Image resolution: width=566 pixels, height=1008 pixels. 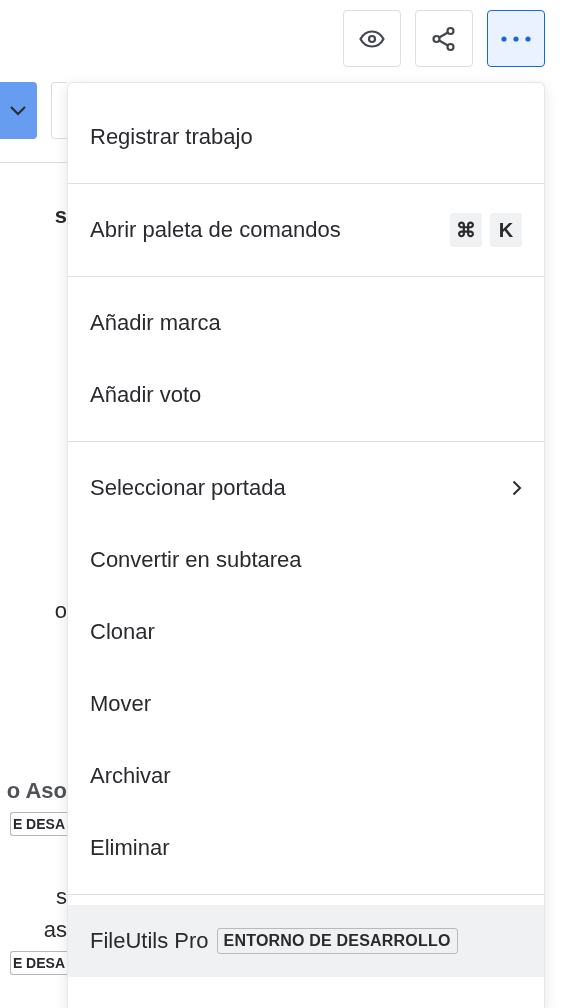 I want to click on watch-button, so click(x=372, y=38).